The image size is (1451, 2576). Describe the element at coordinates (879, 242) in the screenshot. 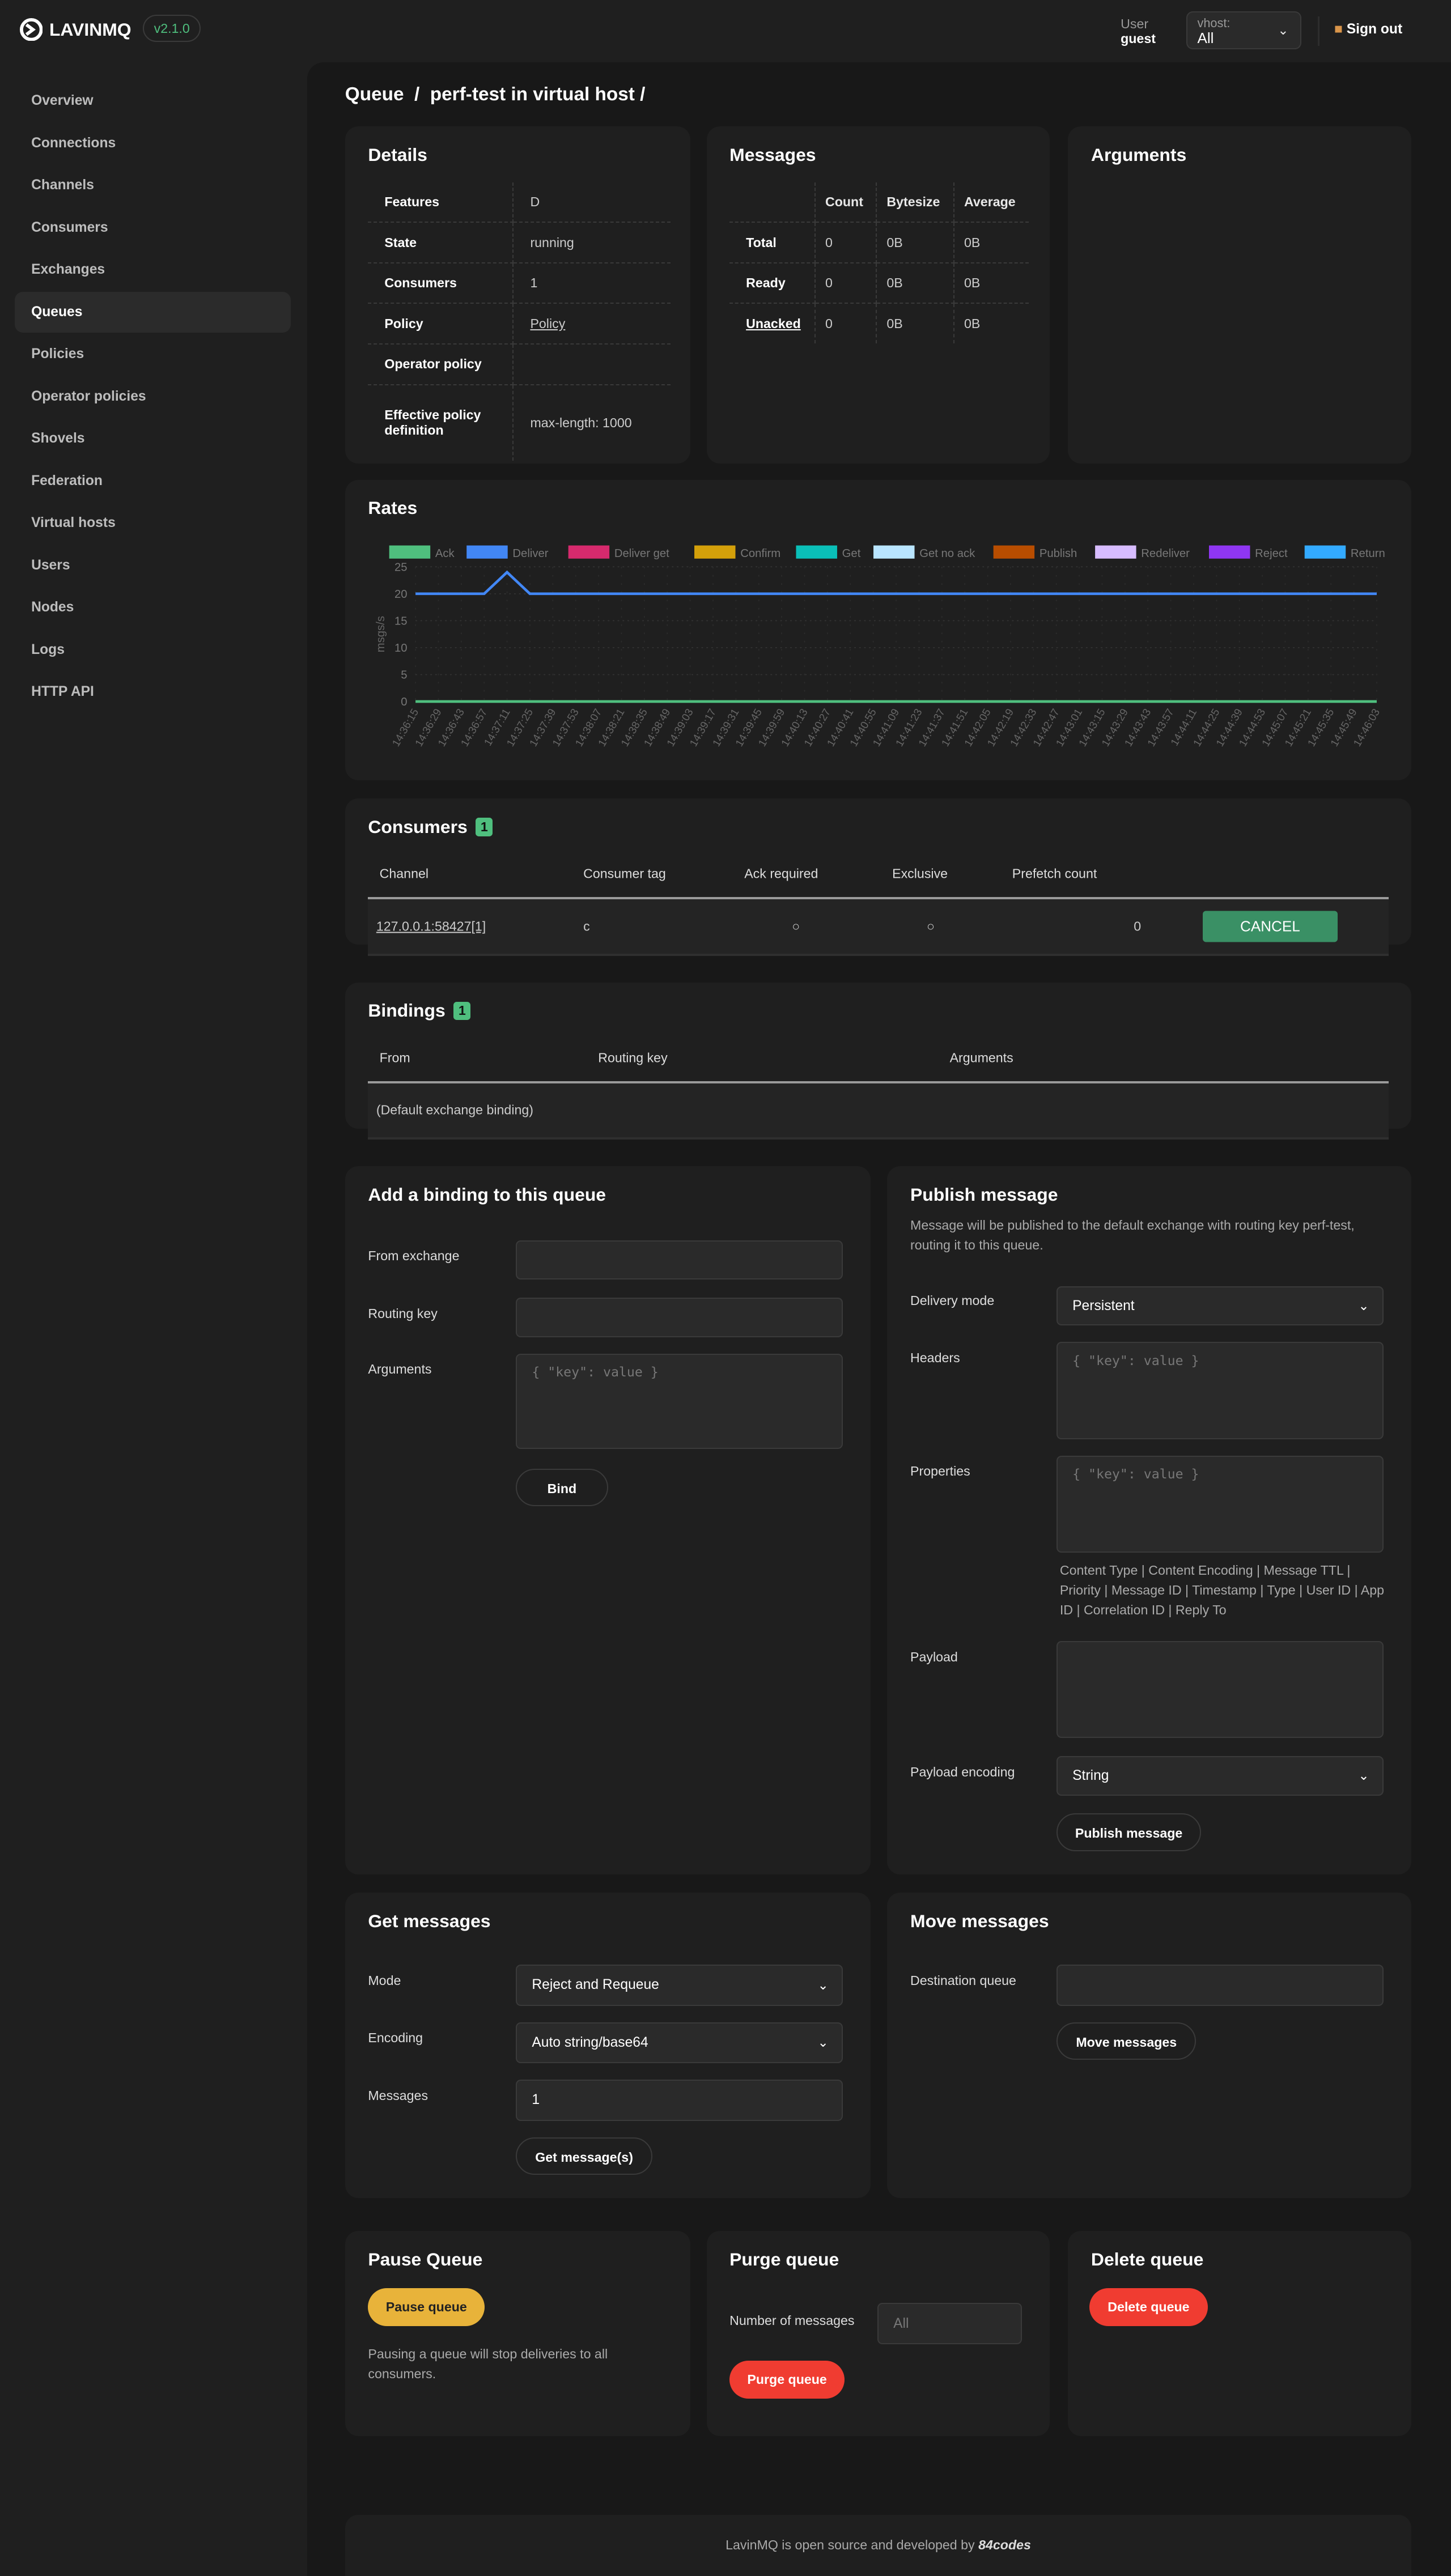

I see `messages-row: Total 0 0B 0B` at that location.